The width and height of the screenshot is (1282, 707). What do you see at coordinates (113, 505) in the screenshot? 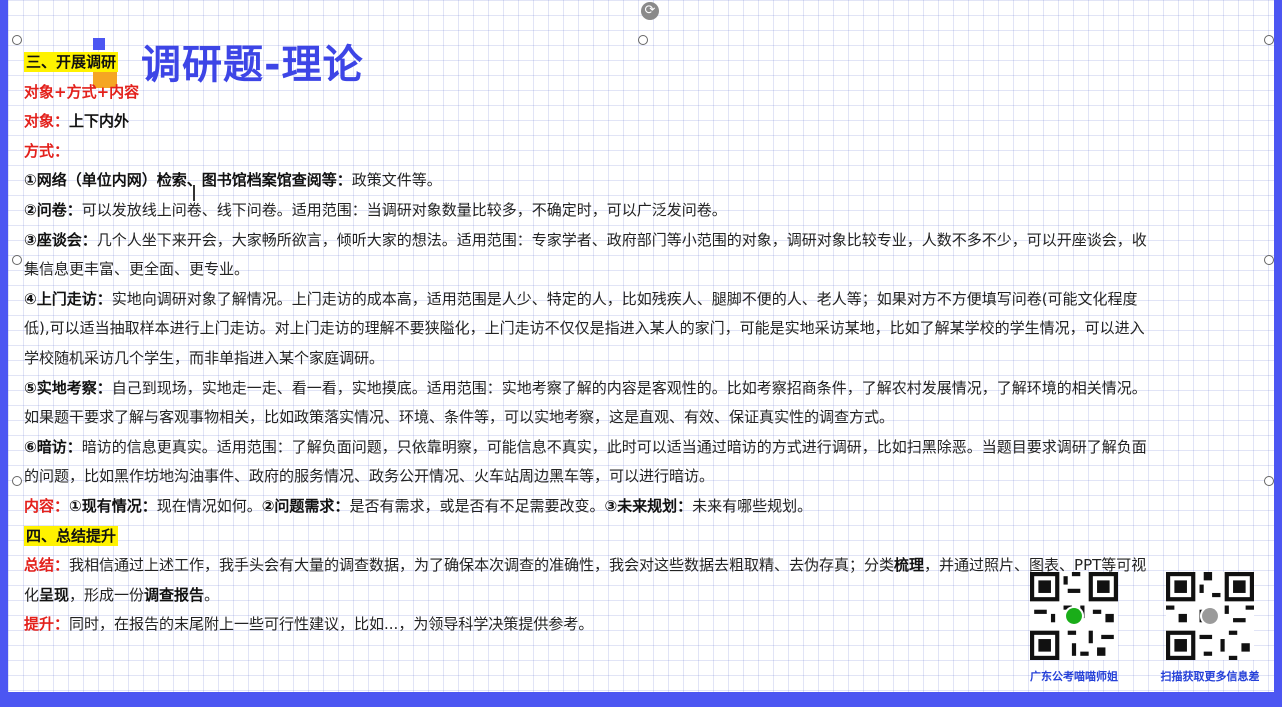
I see `content-p1-label: ①现有情况：` at bounding box center [113, 505].